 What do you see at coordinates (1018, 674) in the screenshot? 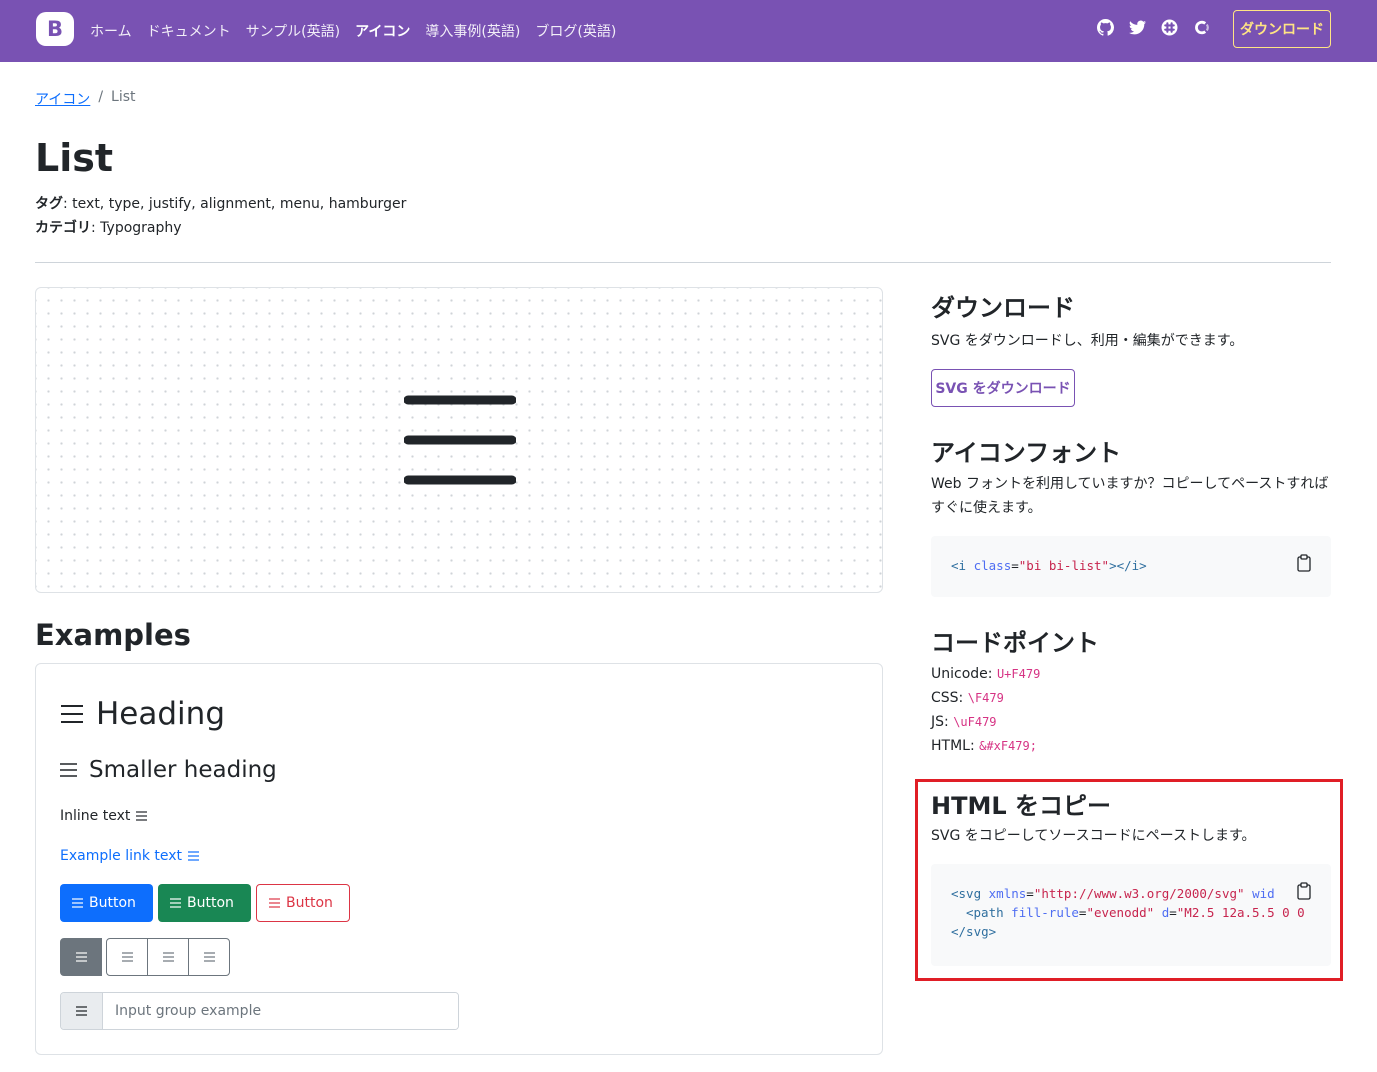
I see `unicode-value: U+F479` at bounding box center [1018, 674].